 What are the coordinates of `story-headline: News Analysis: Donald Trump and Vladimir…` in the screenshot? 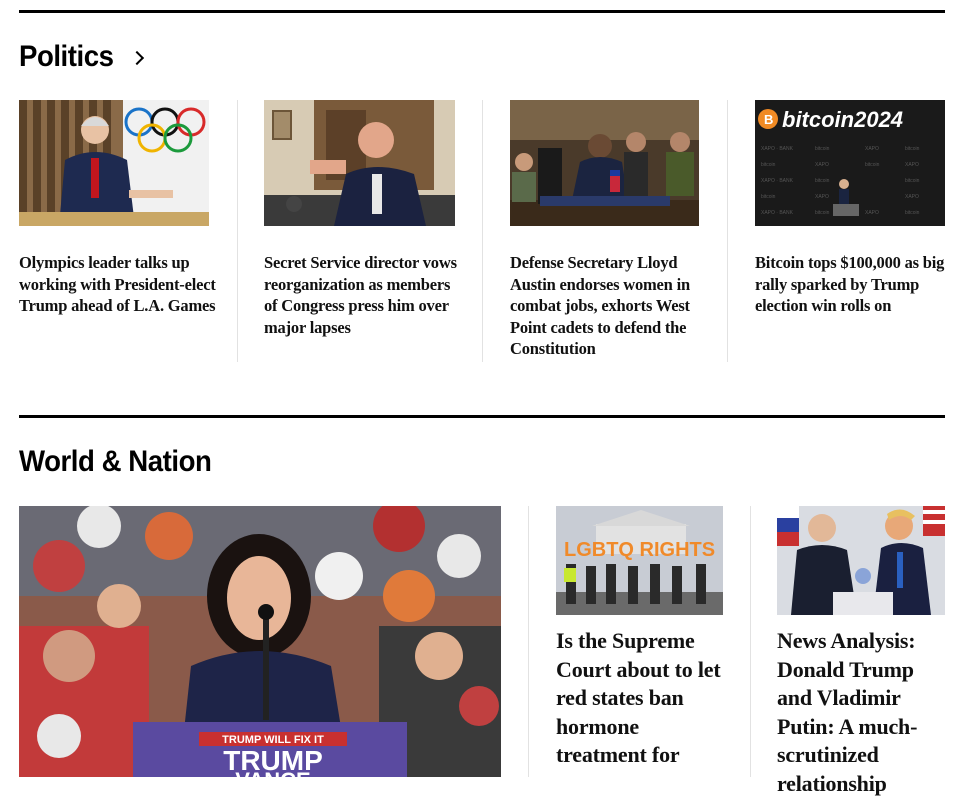 It's located at (865, 712).